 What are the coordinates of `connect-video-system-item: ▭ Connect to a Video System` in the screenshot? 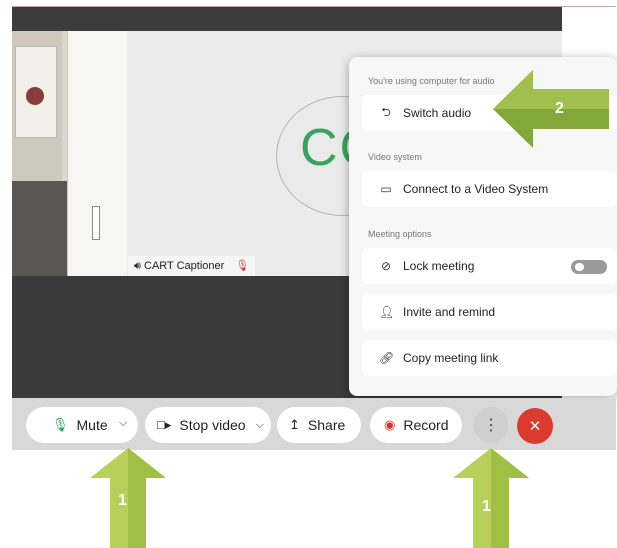 It's located at (489, 189).